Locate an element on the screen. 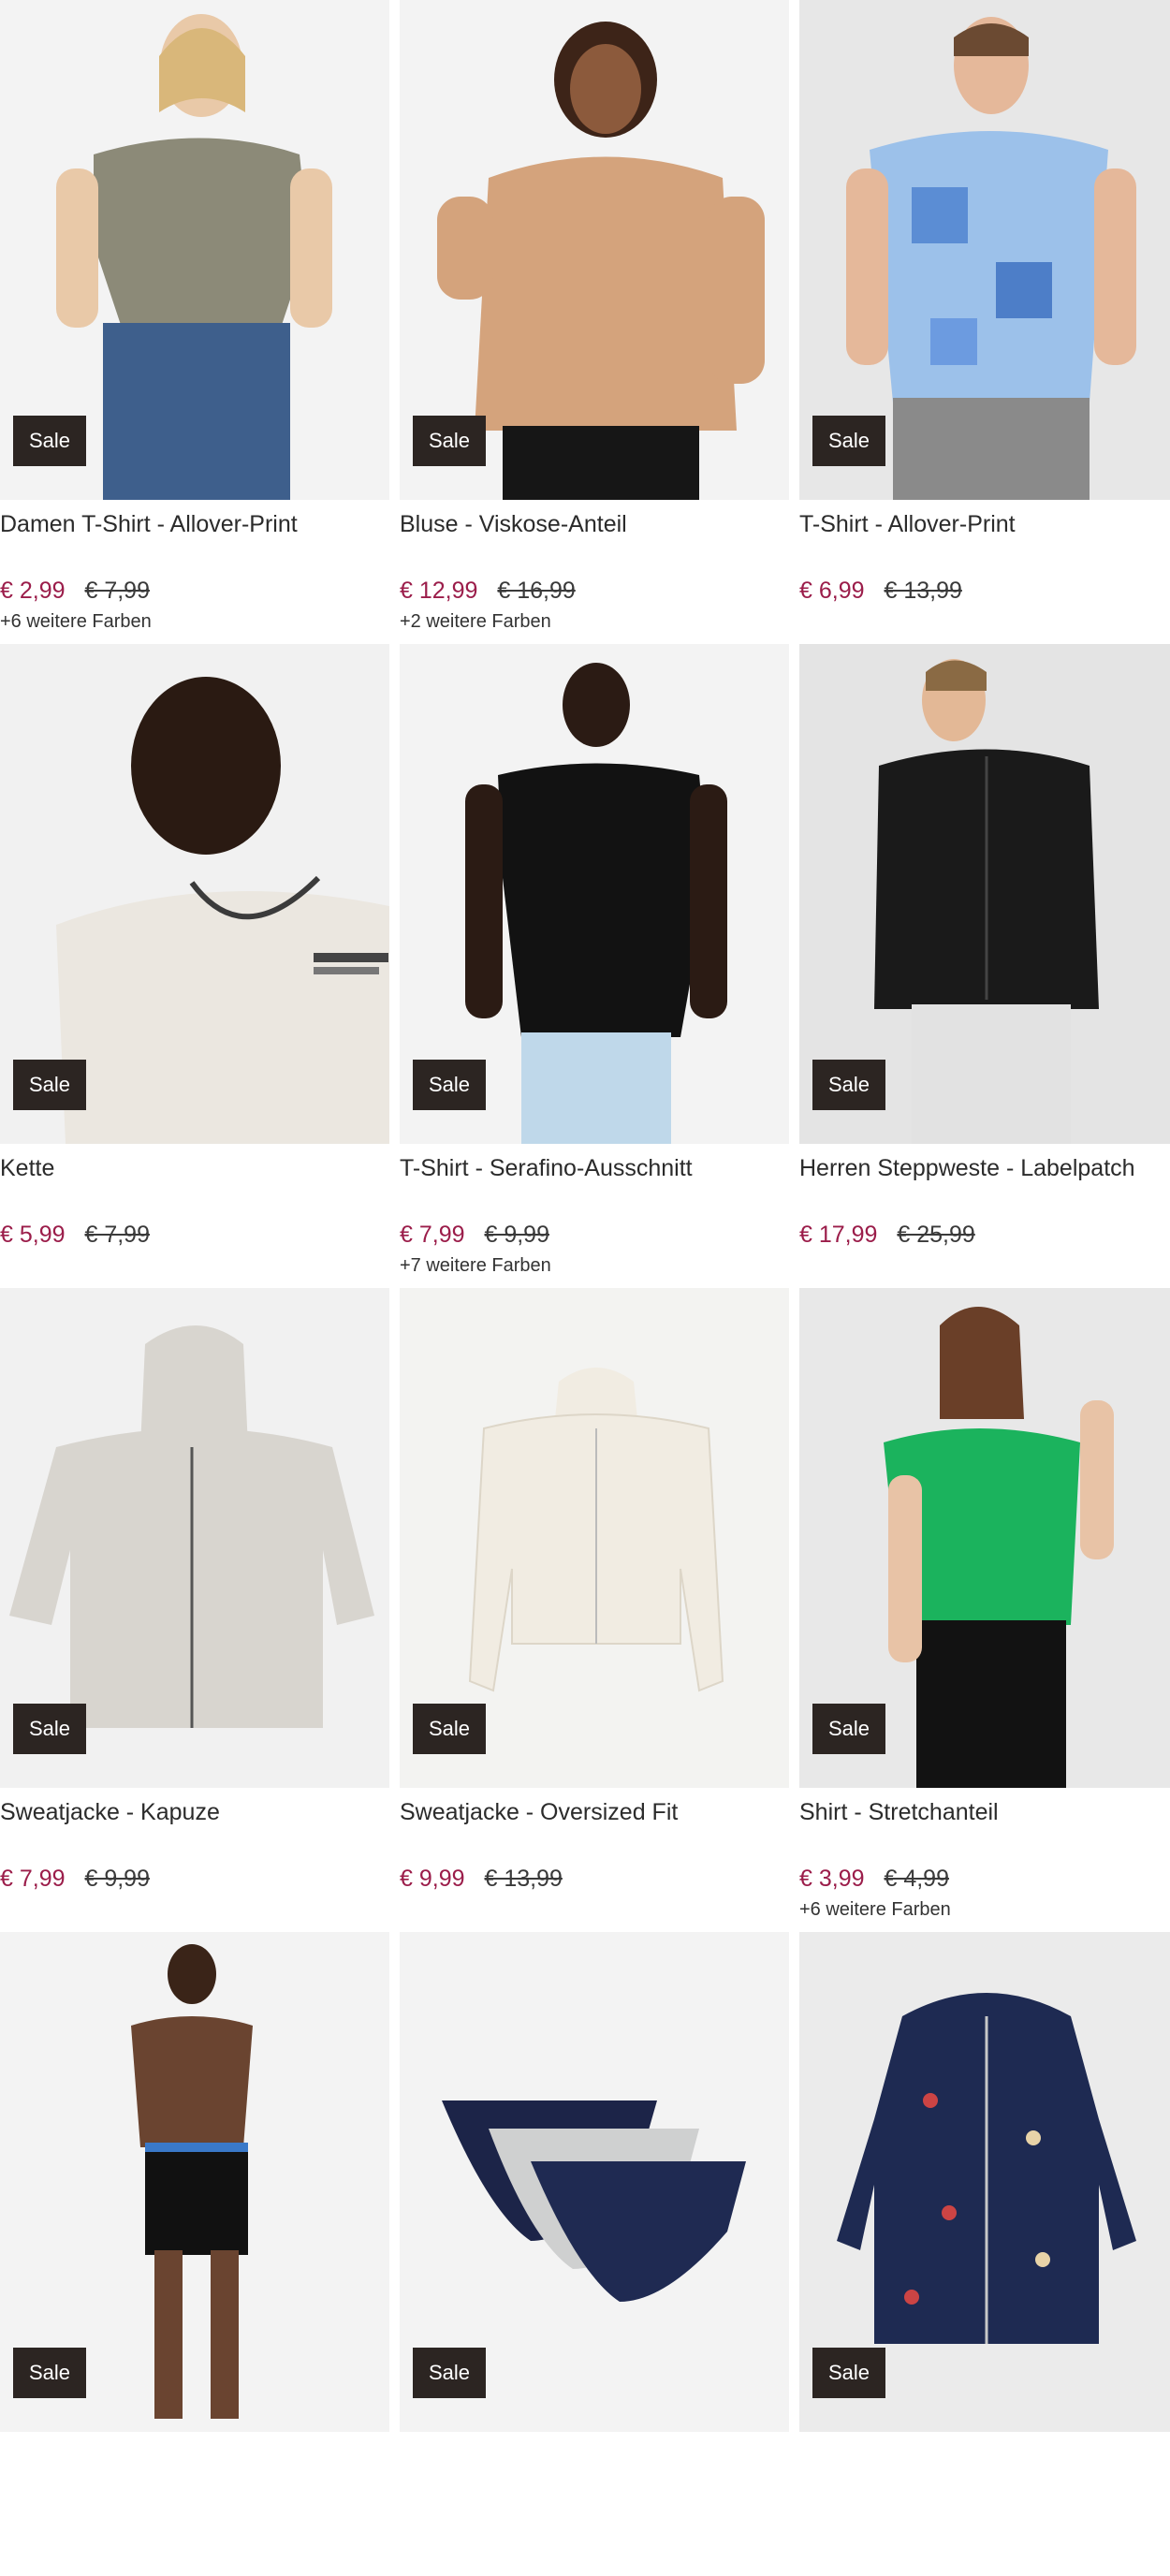 This screenshot has width=1170, height=2576. sale-price: € 9,99 is located at coordinates (432, 1879).